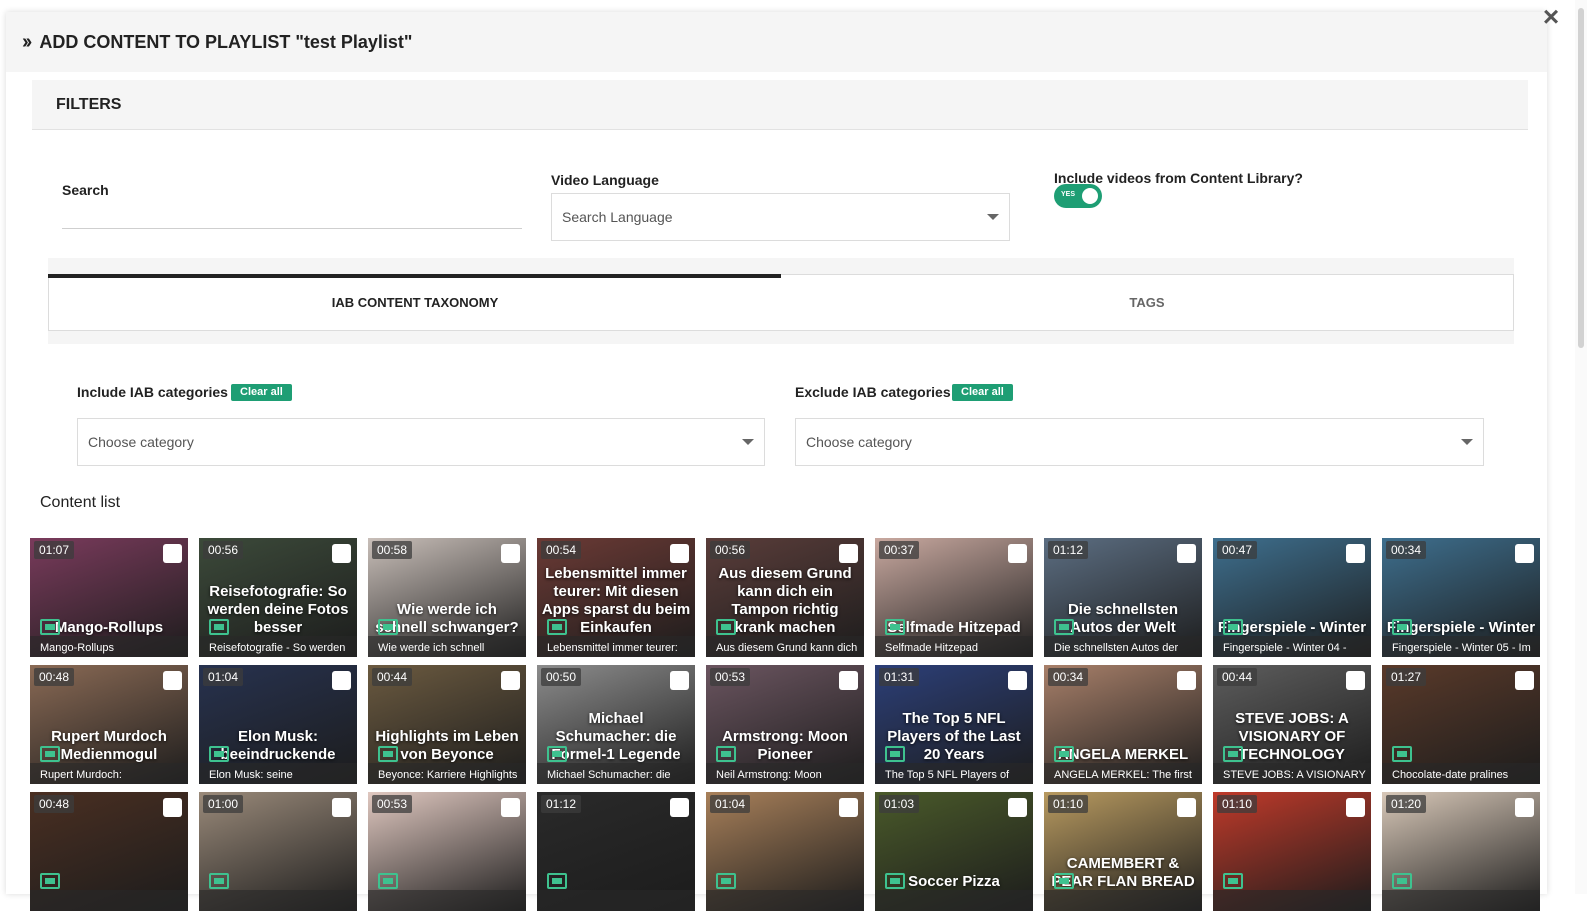 Image resolution: width=1587 pixels, height=911 pixels. What do you see at coordinates (1068, 677) in the screenshot?
I see `tile-duration: 00:34` at bounding box center [1068, 677].